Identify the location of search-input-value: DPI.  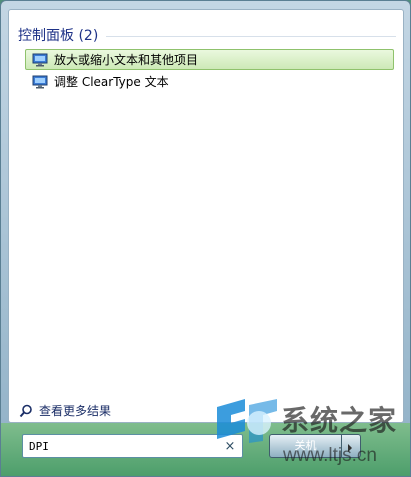
(122, 446).